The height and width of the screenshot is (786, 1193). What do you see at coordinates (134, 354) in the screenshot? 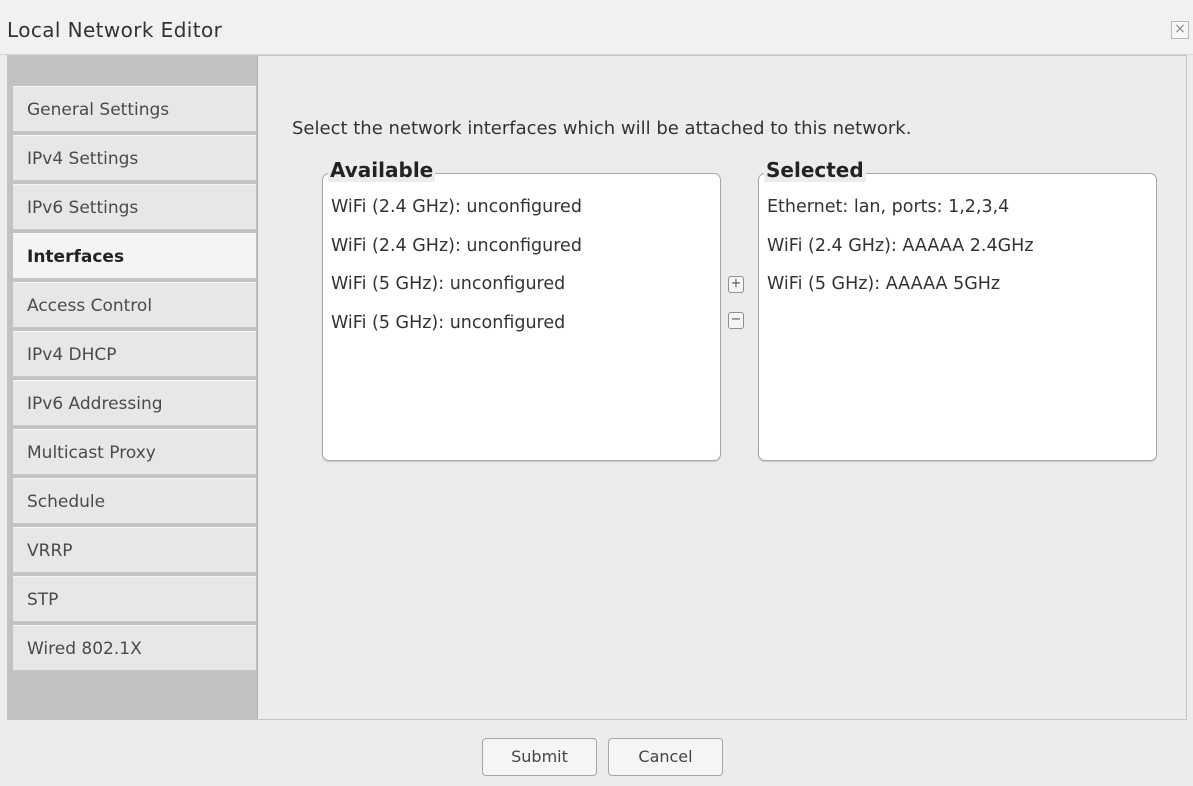
I see `sidebar-item-ipv4-dhcp: IPv4 DHCP` at bounding box center [134, 354].